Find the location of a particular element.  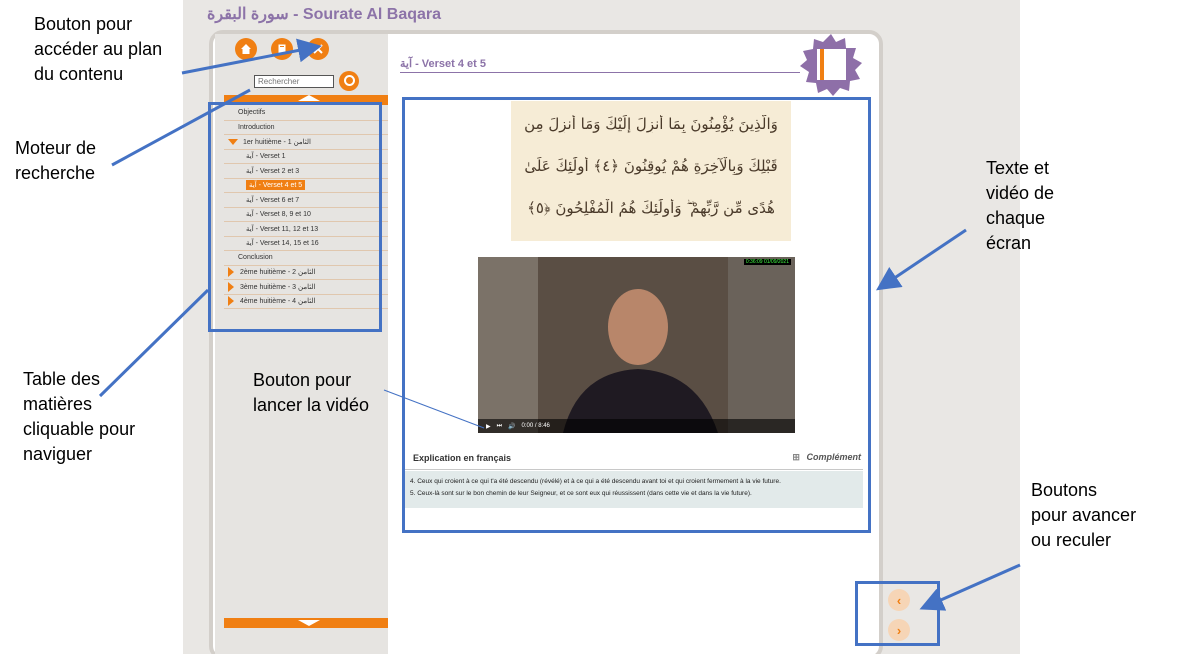

annotation-search: Moteur de recherche is located at coordinates (56, 160).